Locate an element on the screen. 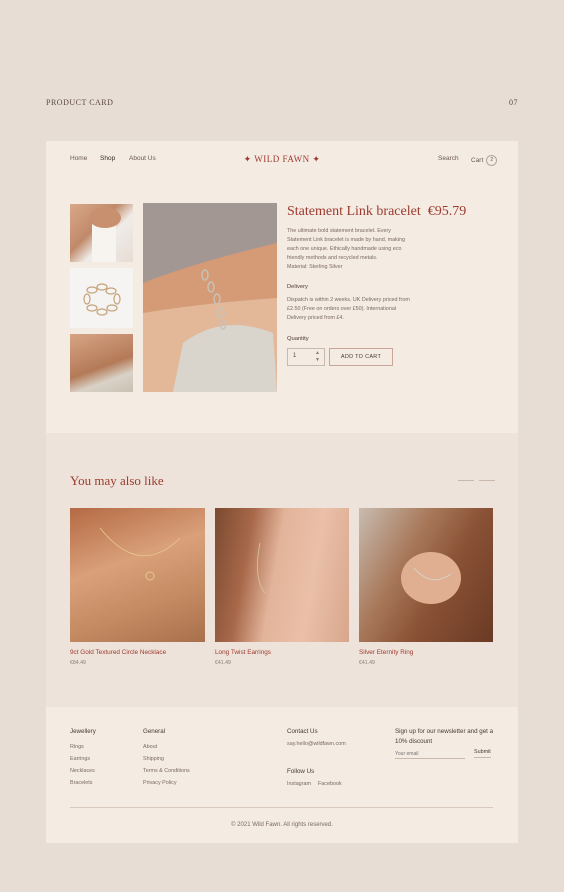  earring-icon is located at coordinates (261, 568).